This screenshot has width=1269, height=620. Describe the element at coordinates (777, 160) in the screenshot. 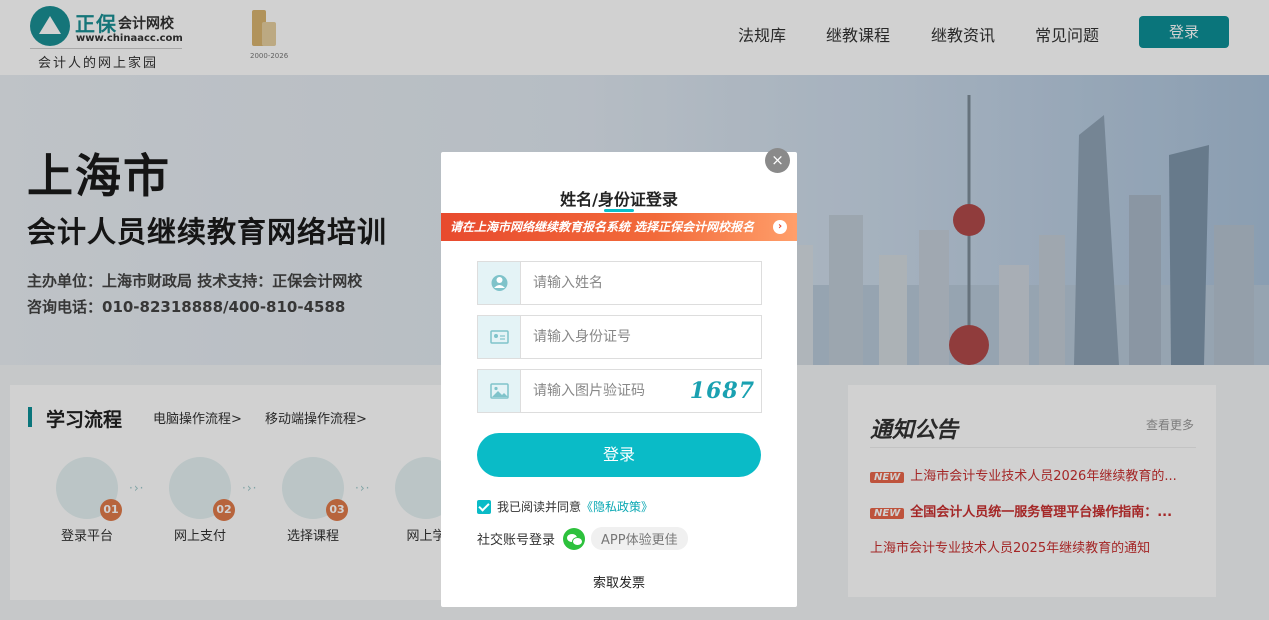

I see `close-button: ×` at that location.